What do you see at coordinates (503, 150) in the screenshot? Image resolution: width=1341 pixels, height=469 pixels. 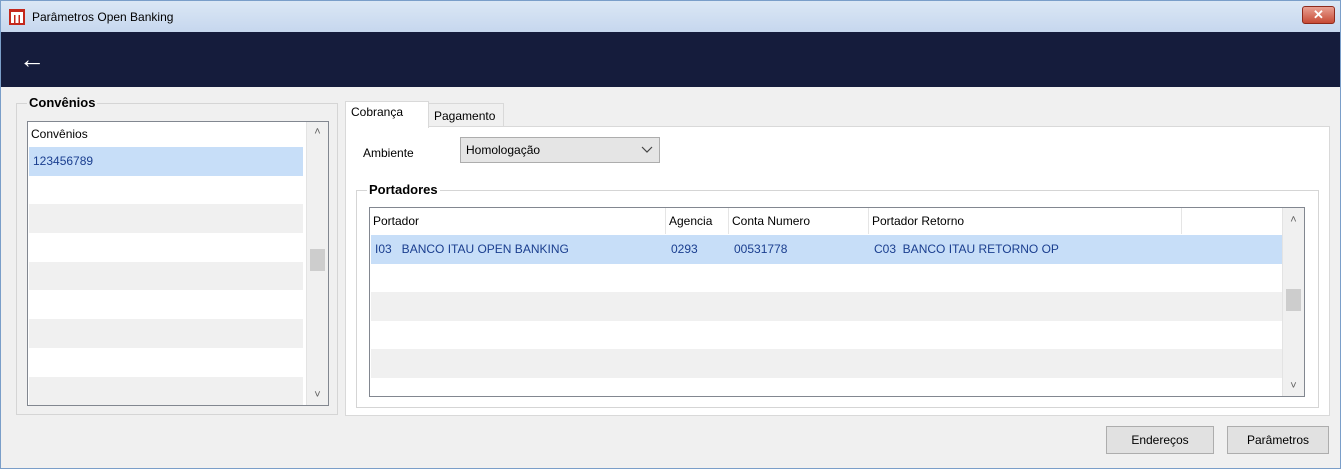 I see `ambiente-select-value: Homologação` at bounding box center [503, 150].